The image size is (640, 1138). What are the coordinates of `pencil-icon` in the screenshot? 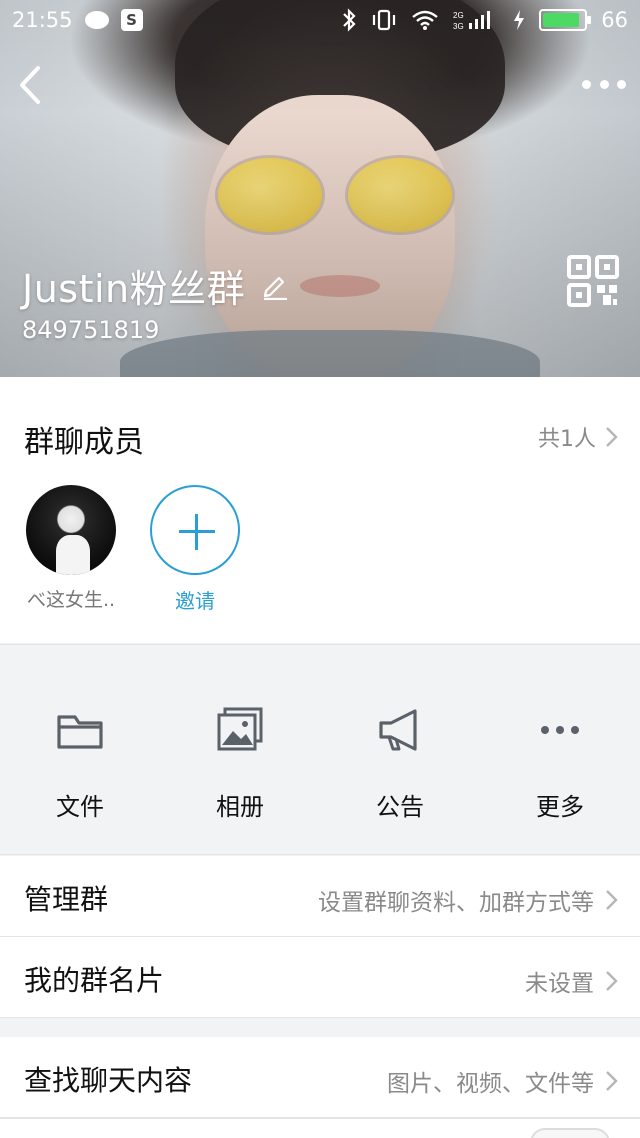 It's located at (275, 286).